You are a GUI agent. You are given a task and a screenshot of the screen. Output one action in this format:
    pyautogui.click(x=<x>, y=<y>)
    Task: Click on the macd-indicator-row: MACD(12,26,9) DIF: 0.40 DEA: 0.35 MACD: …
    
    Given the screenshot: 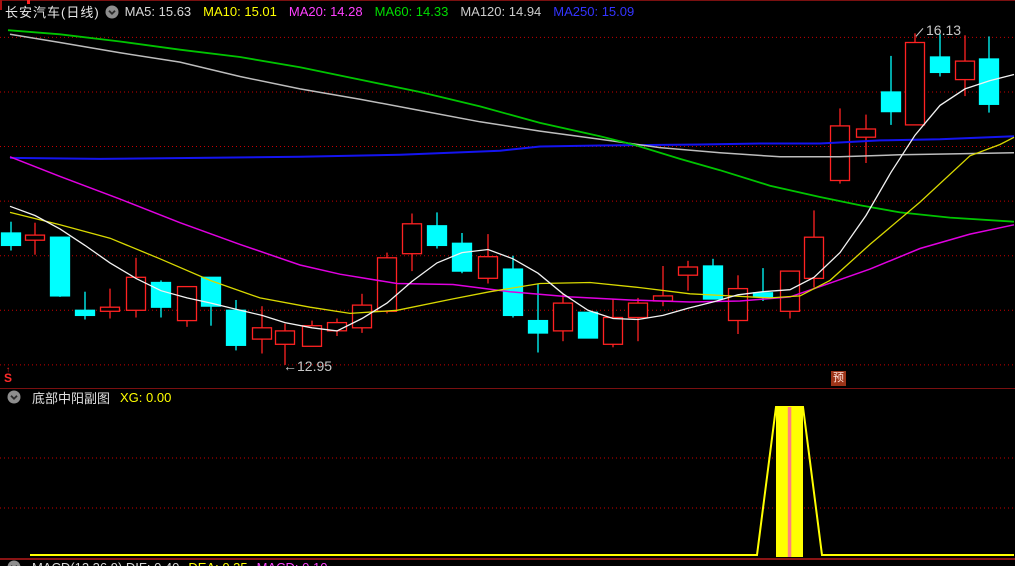 What is the action you would take?
    pyautogui.click(x=163, y=563)
    